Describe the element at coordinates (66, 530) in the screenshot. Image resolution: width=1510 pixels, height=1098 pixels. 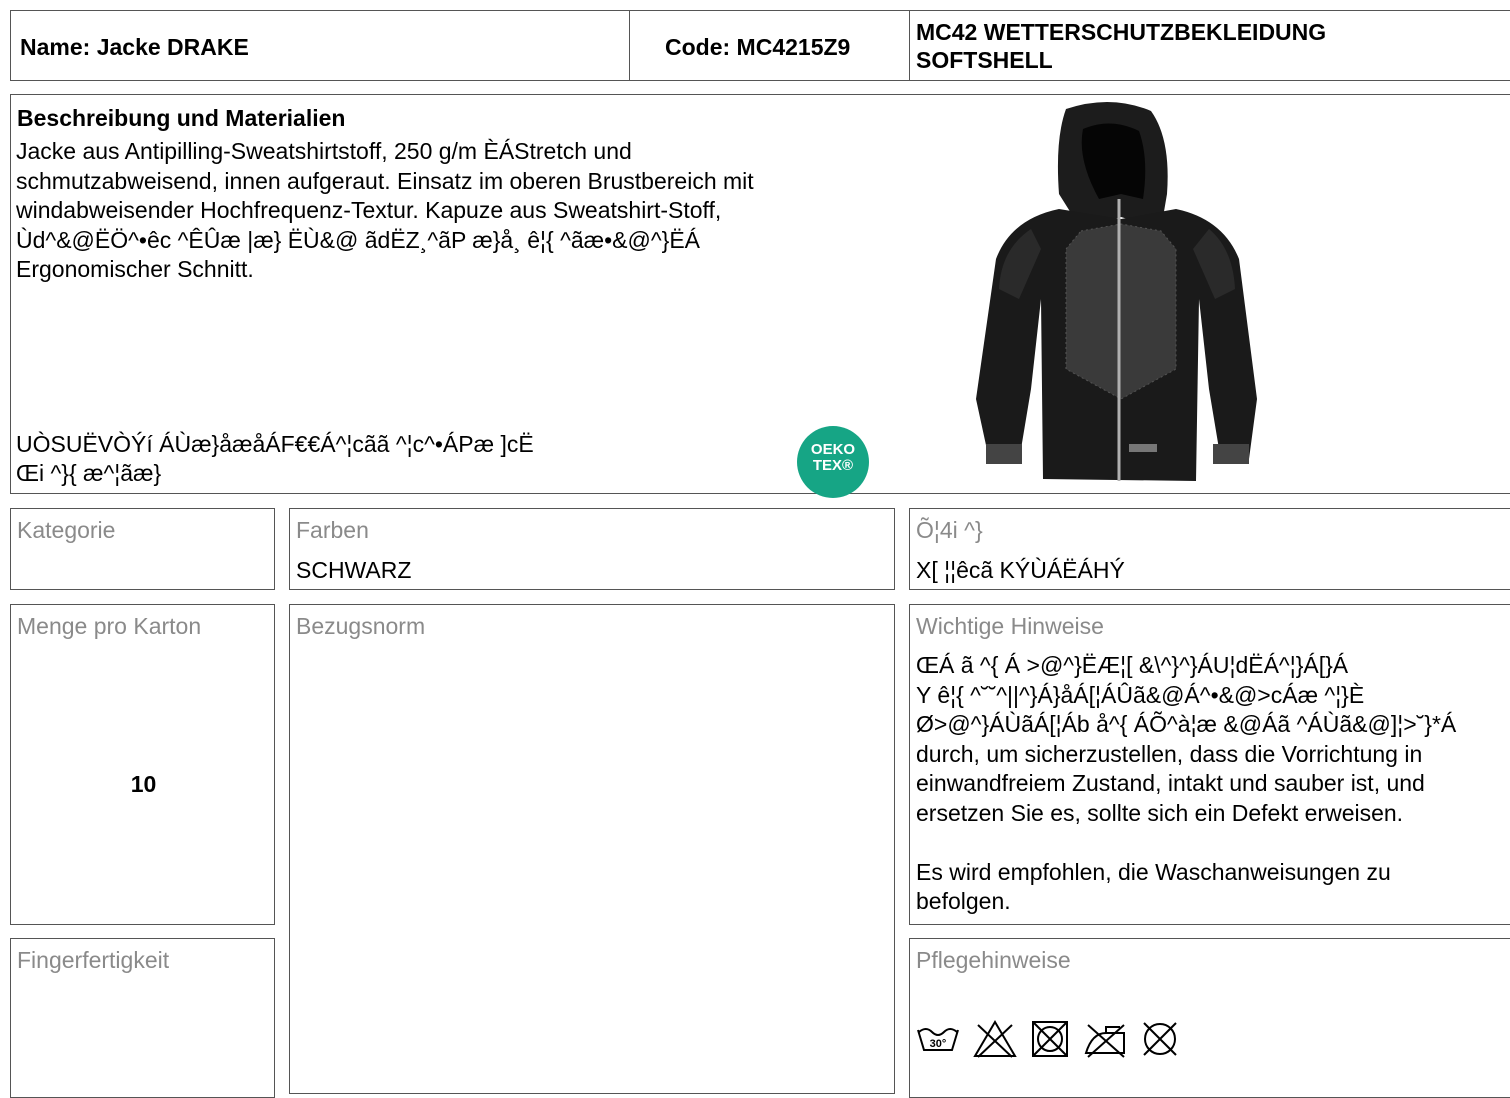
I see `kategorie-label: Kategorie` at that location.